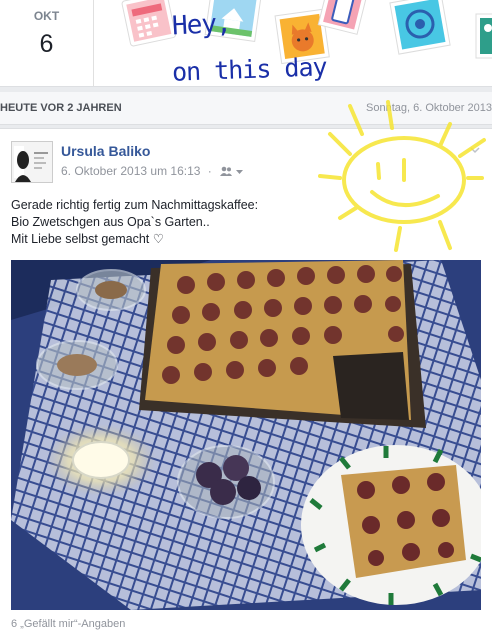 This screenshot has width=492, height=640. Describe the element at coordinates (249, 69) in the screenshot. I see `greeting-line-2: on this day` at that location.